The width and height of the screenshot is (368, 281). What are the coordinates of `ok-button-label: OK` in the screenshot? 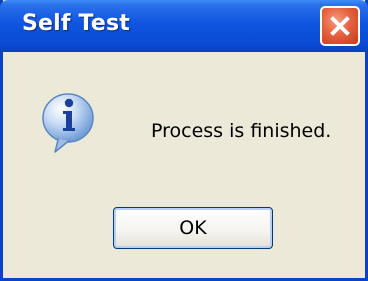 It's located at (193, 228).